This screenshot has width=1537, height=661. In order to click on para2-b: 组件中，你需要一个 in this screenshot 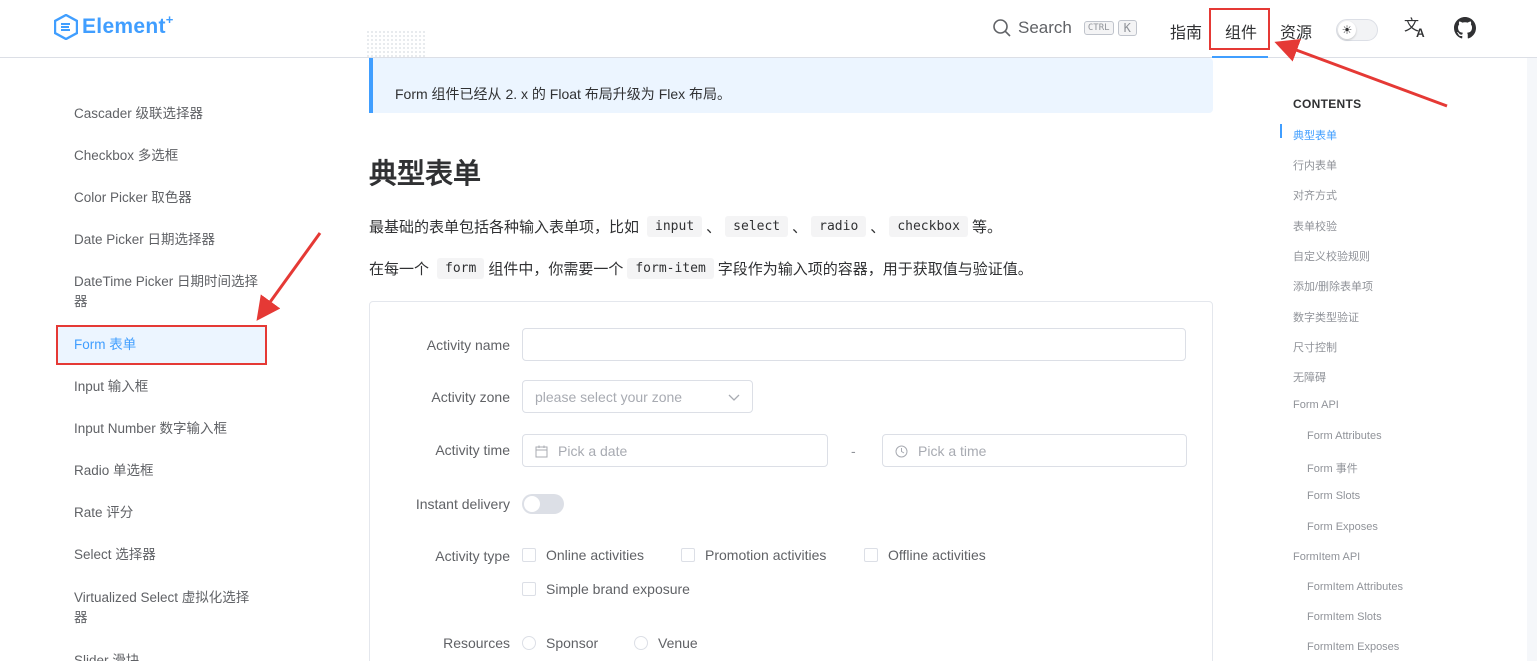, I will do `click(556, 269)`.